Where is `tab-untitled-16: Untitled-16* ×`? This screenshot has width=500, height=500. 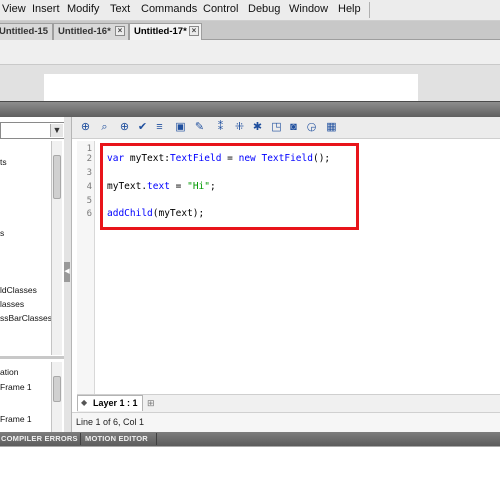 tab-untitled-16: Untitled-16* × is located at coordinates (91, 31).